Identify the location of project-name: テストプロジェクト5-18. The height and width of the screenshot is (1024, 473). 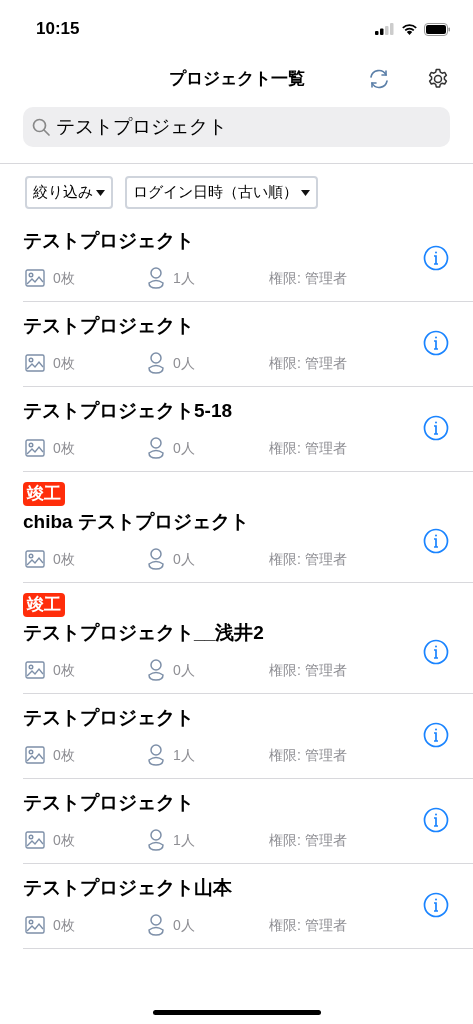
(128, 411).